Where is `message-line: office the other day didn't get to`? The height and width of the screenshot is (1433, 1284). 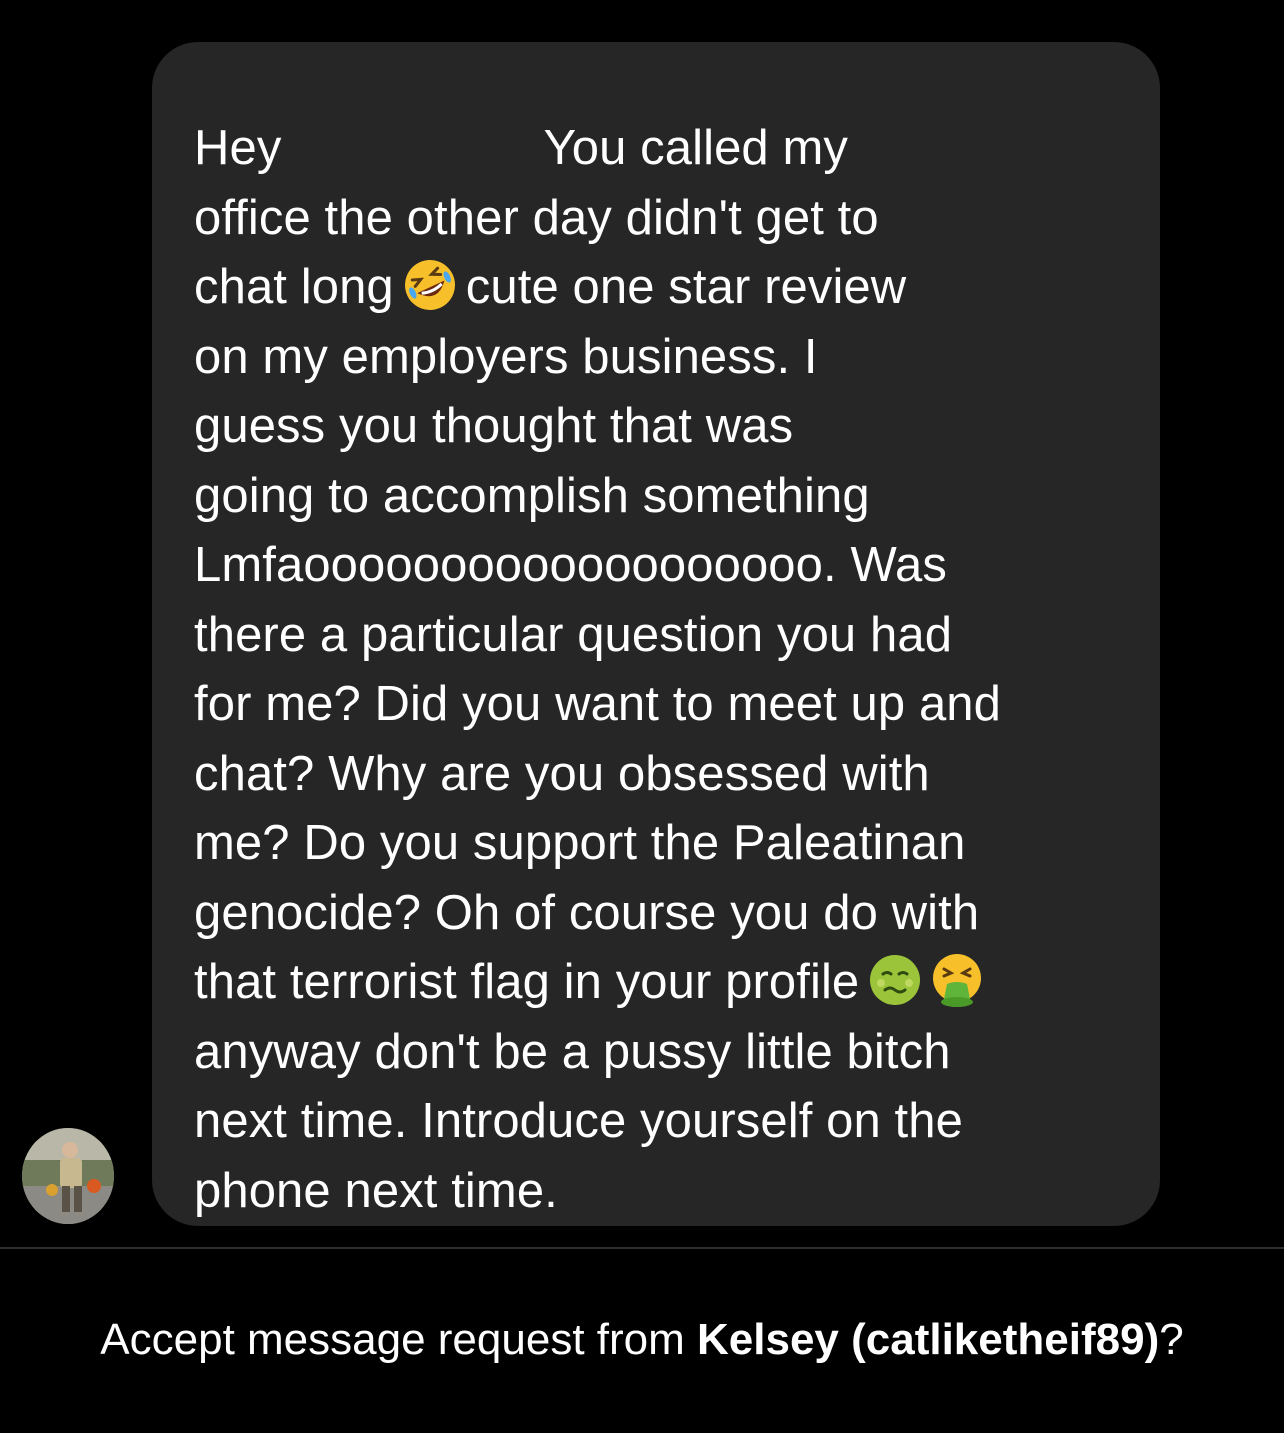
message-line: office the other day didn't get to is located at coordinates (536, 217).